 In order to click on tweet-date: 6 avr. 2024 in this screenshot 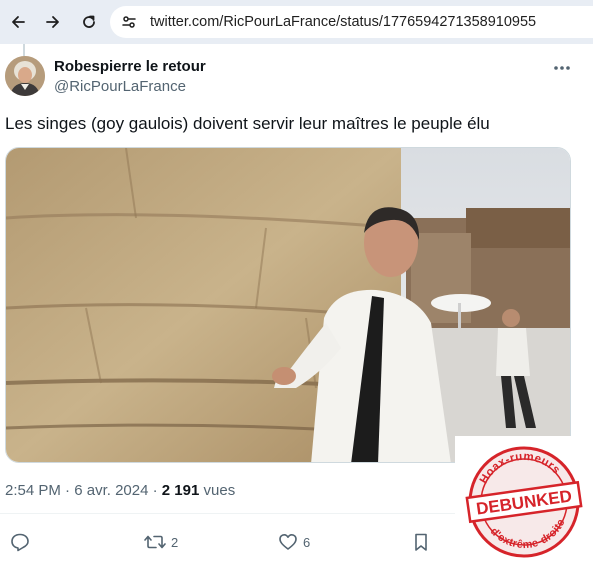, I will do `click(111, 490)`.